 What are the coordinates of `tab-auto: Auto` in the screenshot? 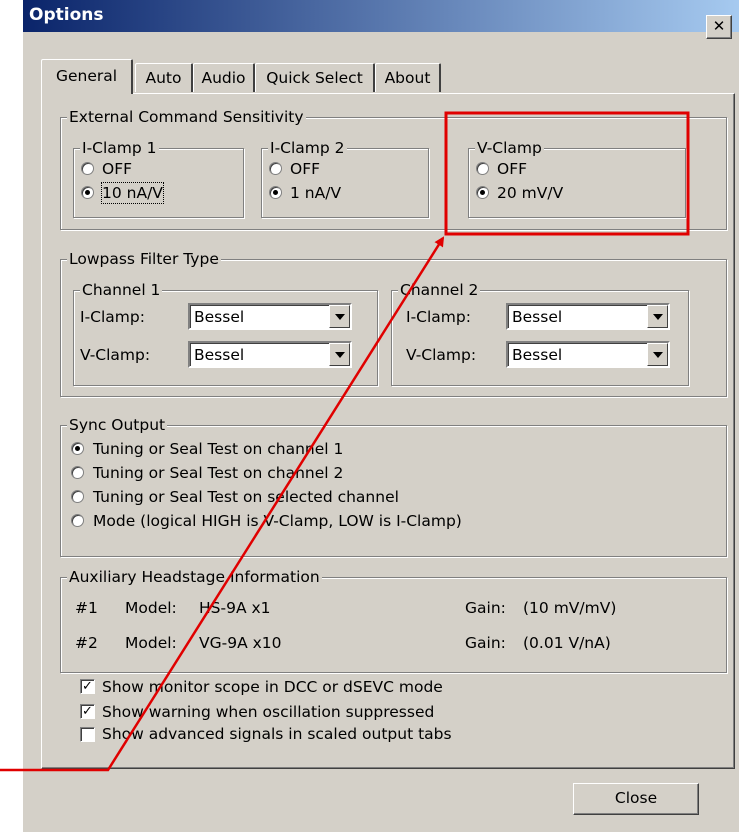 It's located at (164, 77).